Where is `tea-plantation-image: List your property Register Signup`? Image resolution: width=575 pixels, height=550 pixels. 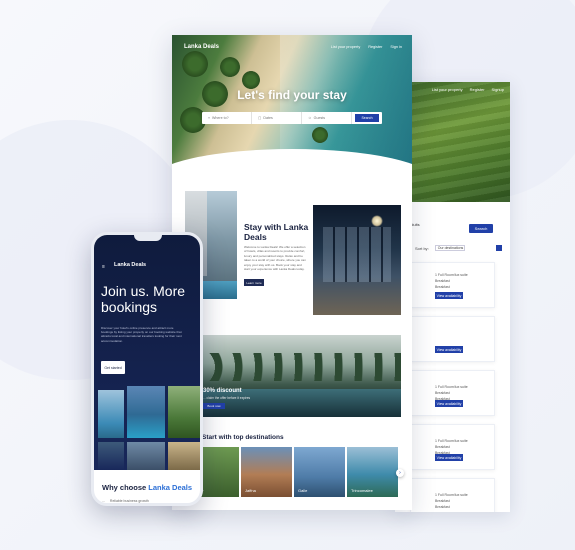 tea-plantation-image: List your property Register Signup is located at coordinates (452, 142).